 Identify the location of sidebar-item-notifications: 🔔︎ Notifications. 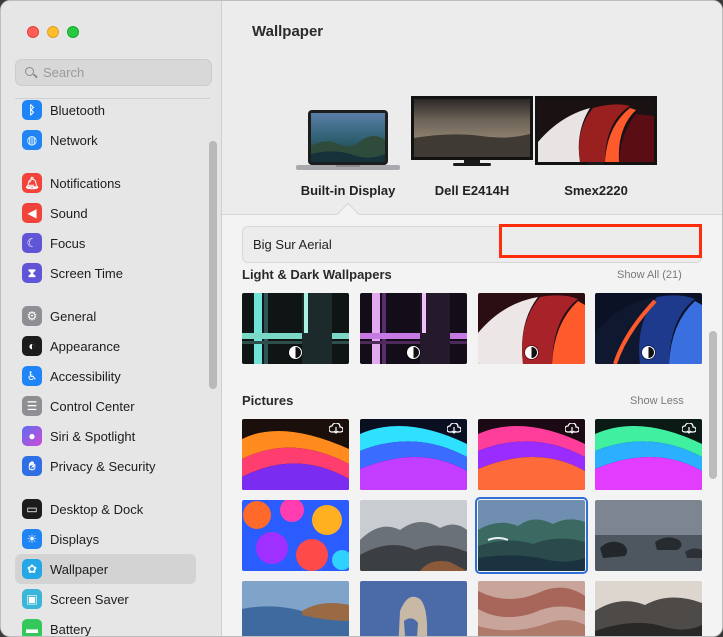
(105, 183).